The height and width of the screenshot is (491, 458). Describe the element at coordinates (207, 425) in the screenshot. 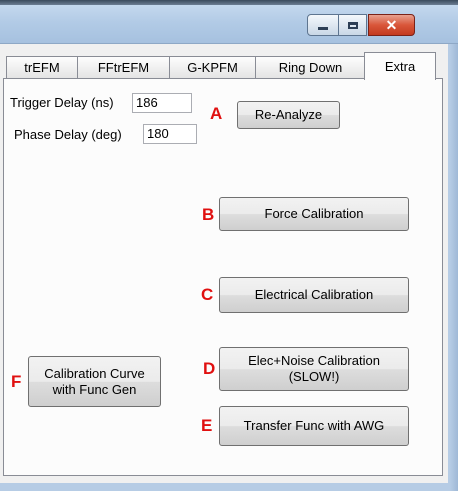

I see `marker-e: E` at that location.